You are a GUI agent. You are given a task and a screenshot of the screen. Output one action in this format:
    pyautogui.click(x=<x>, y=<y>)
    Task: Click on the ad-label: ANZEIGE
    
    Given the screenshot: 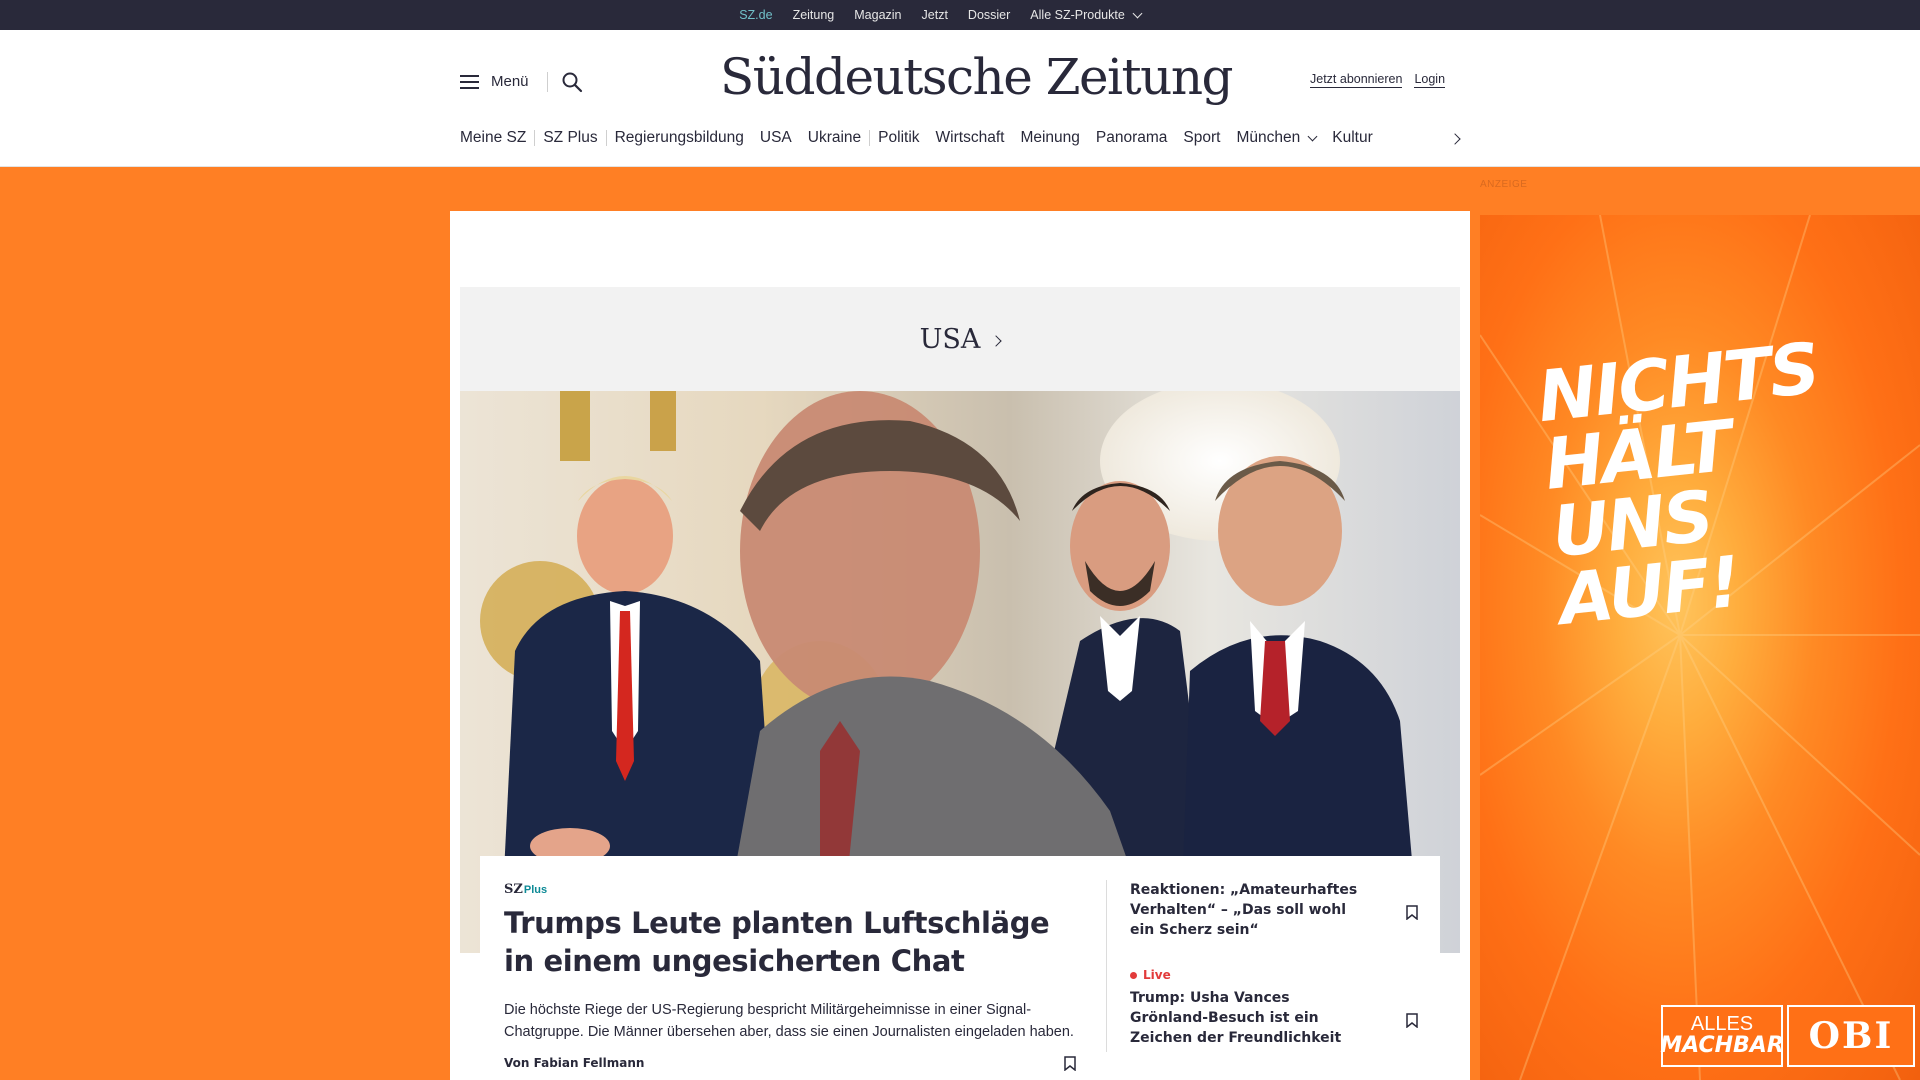 What is the action you would take?
    pyautogui.click(x=1504, y=184)
    